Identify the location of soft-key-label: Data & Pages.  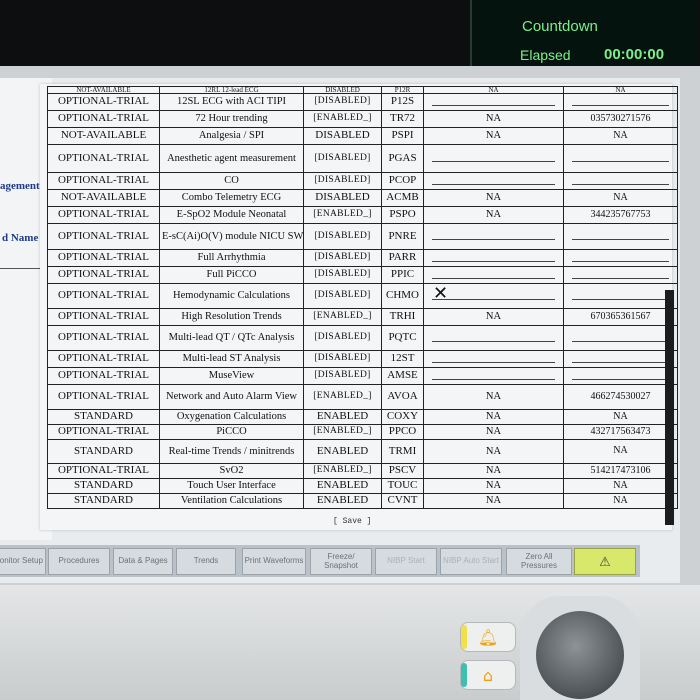
(143, 561).